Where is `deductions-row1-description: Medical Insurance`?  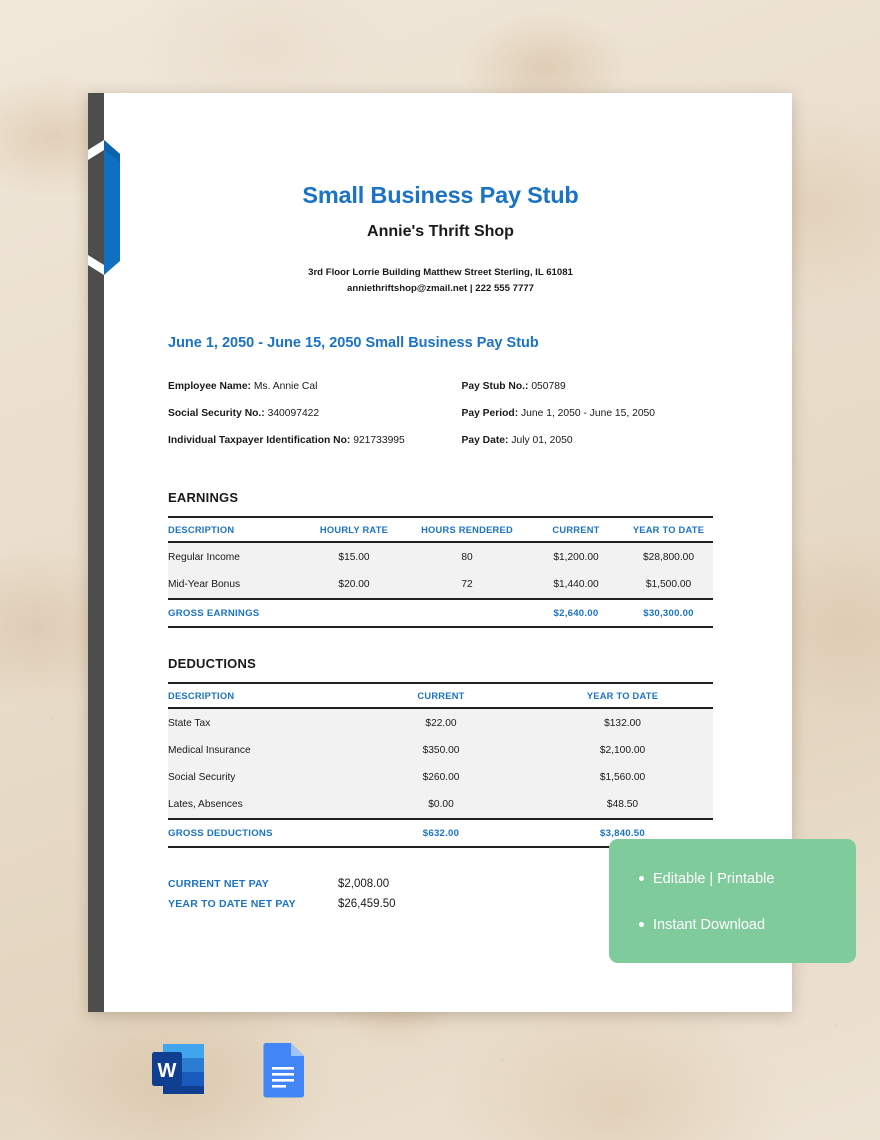
deductions-row1-description: Medical Insurance is located at coordinates (259, 750).